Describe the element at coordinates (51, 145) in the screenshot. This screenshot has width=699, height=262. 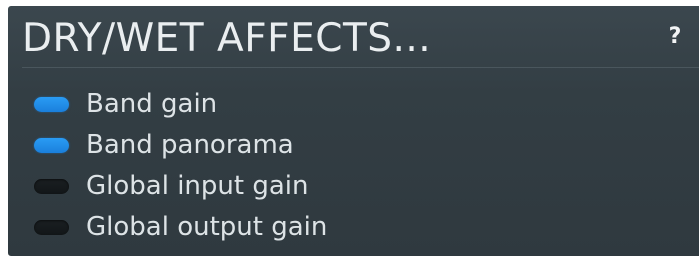
I see `band-panorama-toggle` at that location.